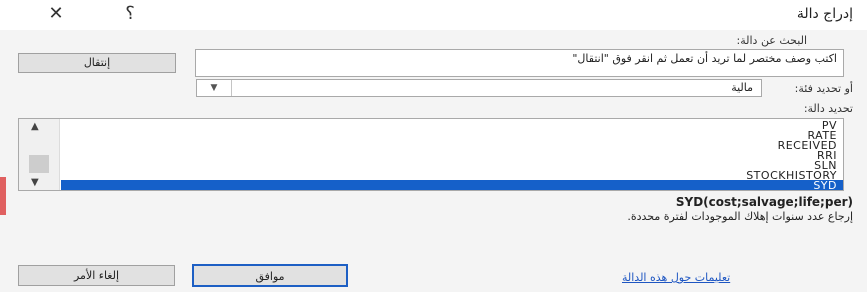 The image size is (867, 292). I want to click on help-icon: ؟, so click(130, 14).